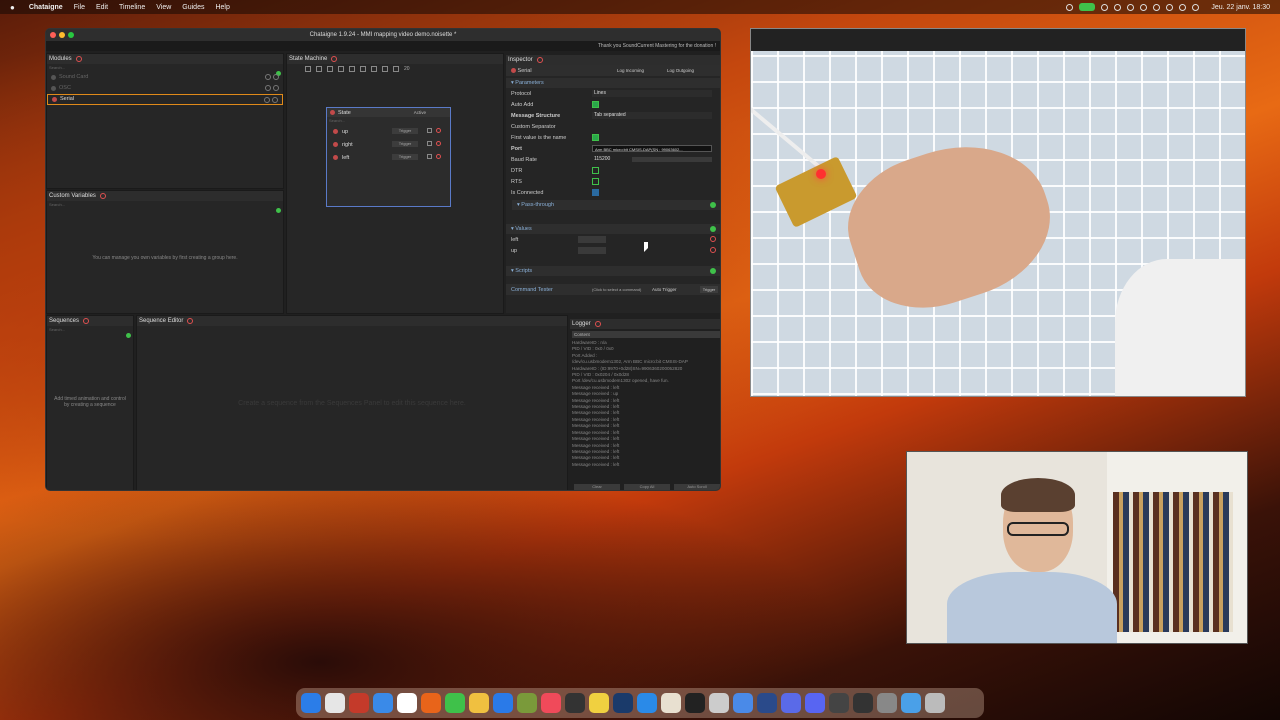  What do you see at coordinates (709, 289) in the screenshot?
I see `command-trigger-button: Trigger` at bounding box center [709, 289].